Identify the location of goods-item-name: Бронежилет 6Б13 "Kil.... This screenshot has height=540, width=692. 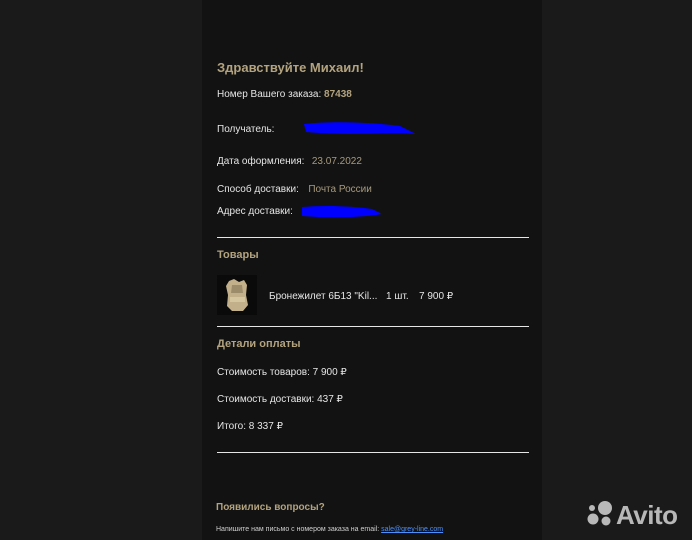
(323, 296).